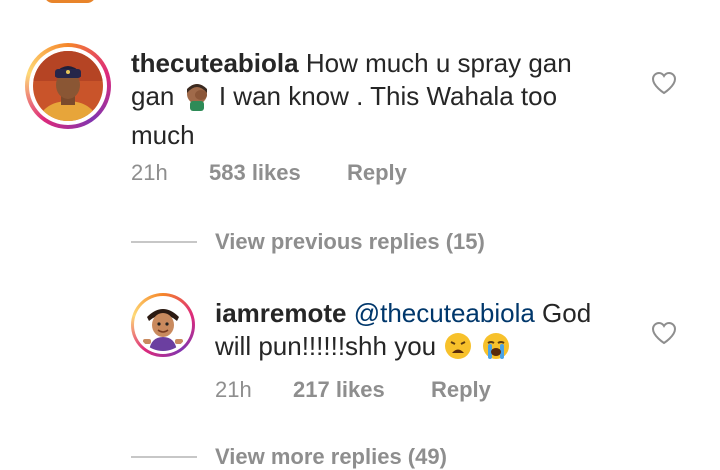  I want to click on avatar-cartoon, so click(163, 325).